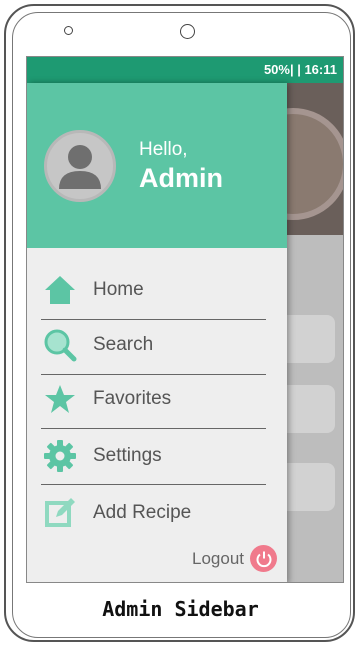 This screenshot has width=361, height=647. Describe the element at coordinates (263, 558) in the screenshot. I see `power-icon` at that location.